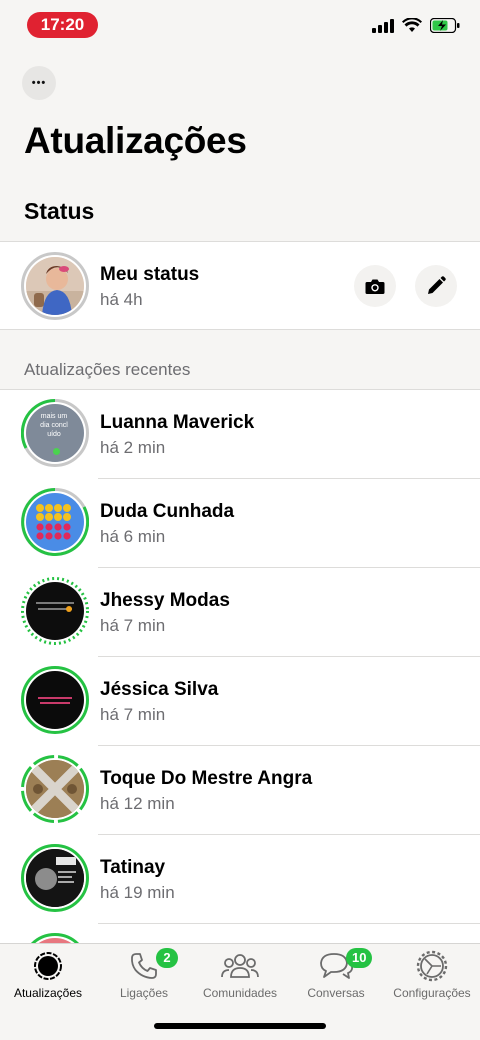  I want to click on edit-text-button, so click(436, 286).